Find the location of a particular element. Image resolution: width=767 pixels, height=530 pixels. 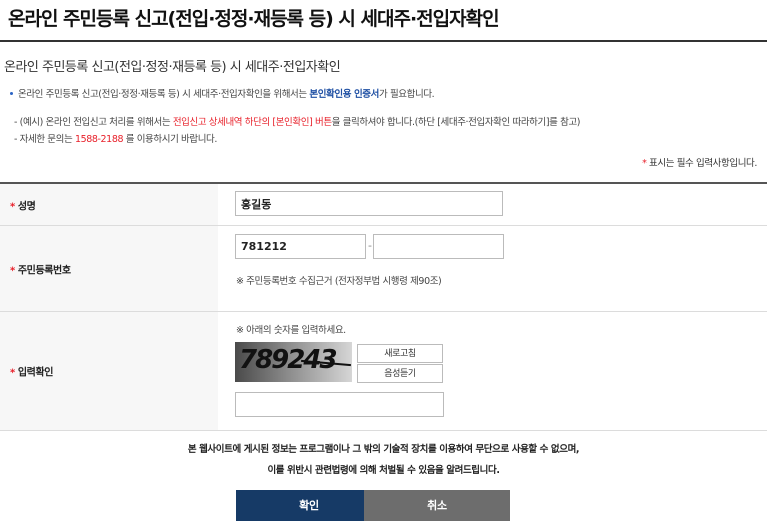

title-divider is located at coordinates (383, 41).